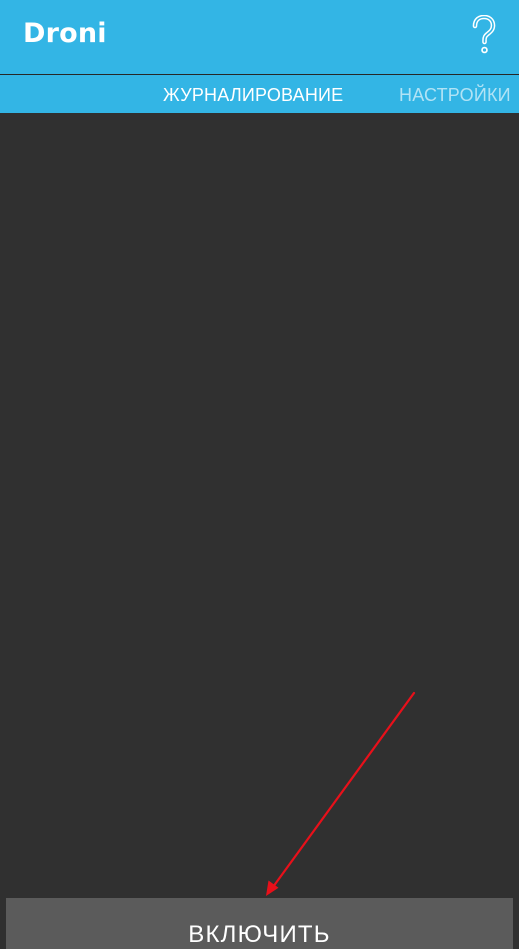 This screenshot has height=949, width=519. I want to click on app-title: Droni, so click(65, 33).